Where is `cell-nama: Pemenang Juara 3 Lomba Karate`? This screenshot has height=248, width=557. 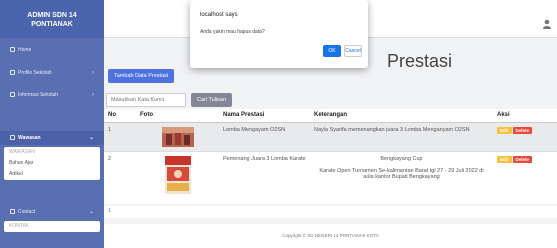
cell-nama: Pemenang Juara 3 Lomba Karate is located at coordinates (264, 177).